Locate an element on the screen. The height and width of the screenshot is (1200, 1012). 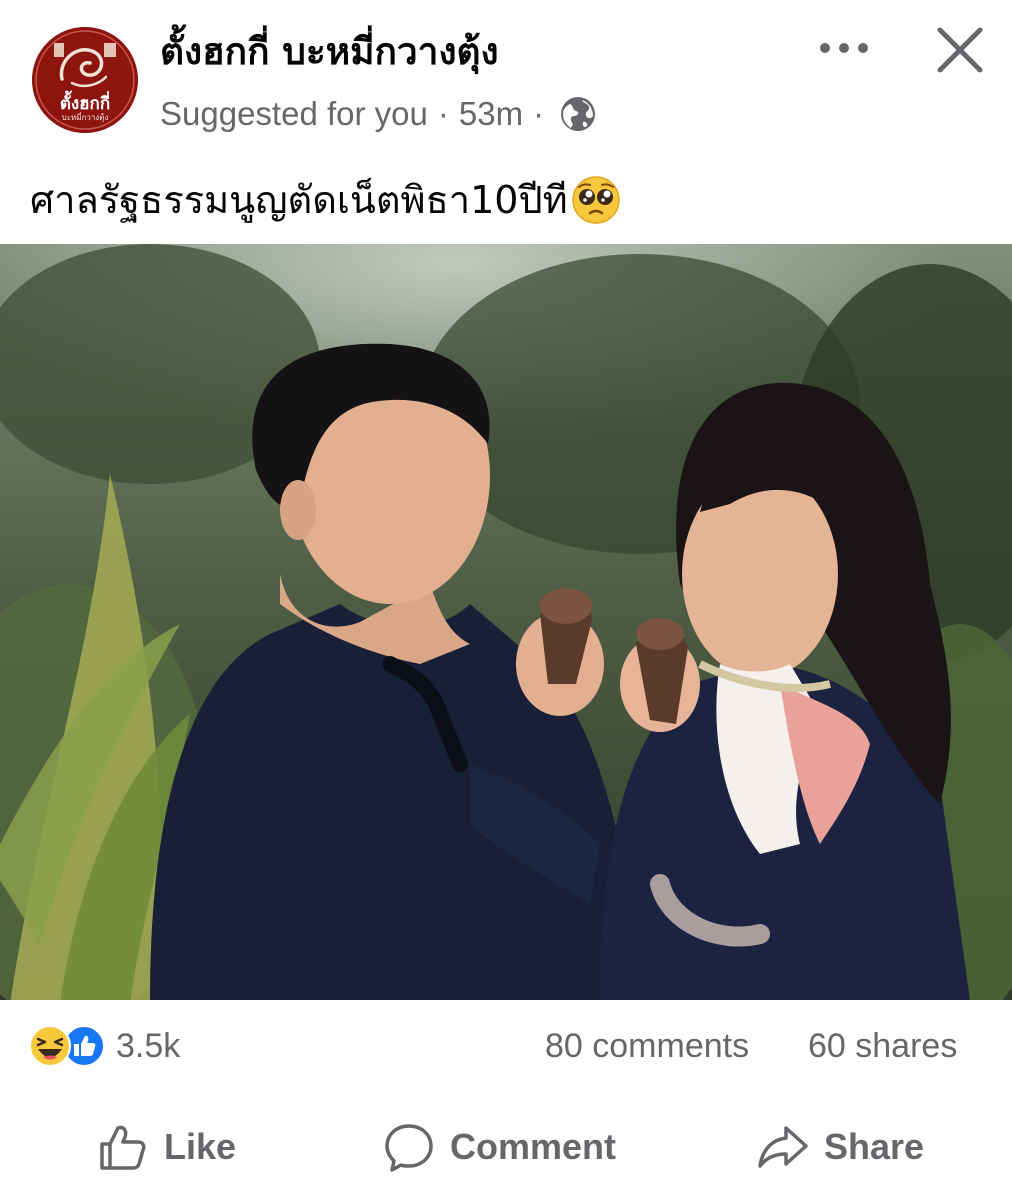
logo-sub-text: บะหมี่กวางตุ้ง is located at coordinates (85, 117).